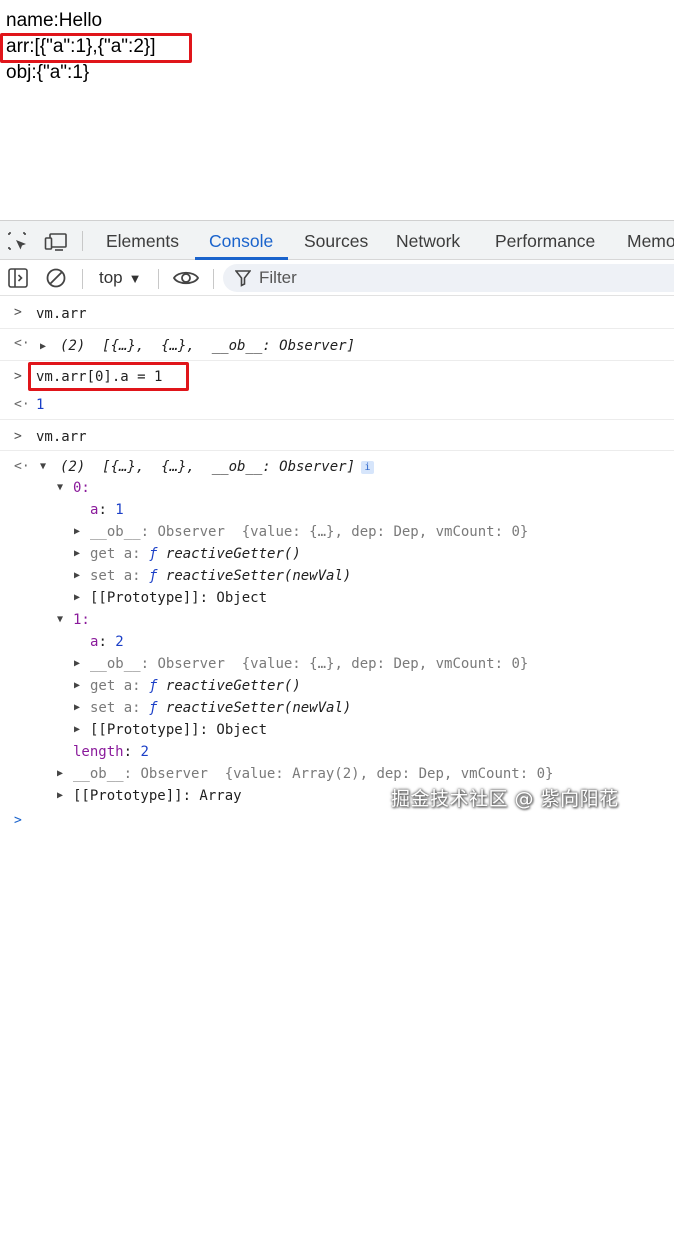 The width and height of the screenshot is (674, 1251). I want to click on tab-elements: Elements, so click(142, 240).